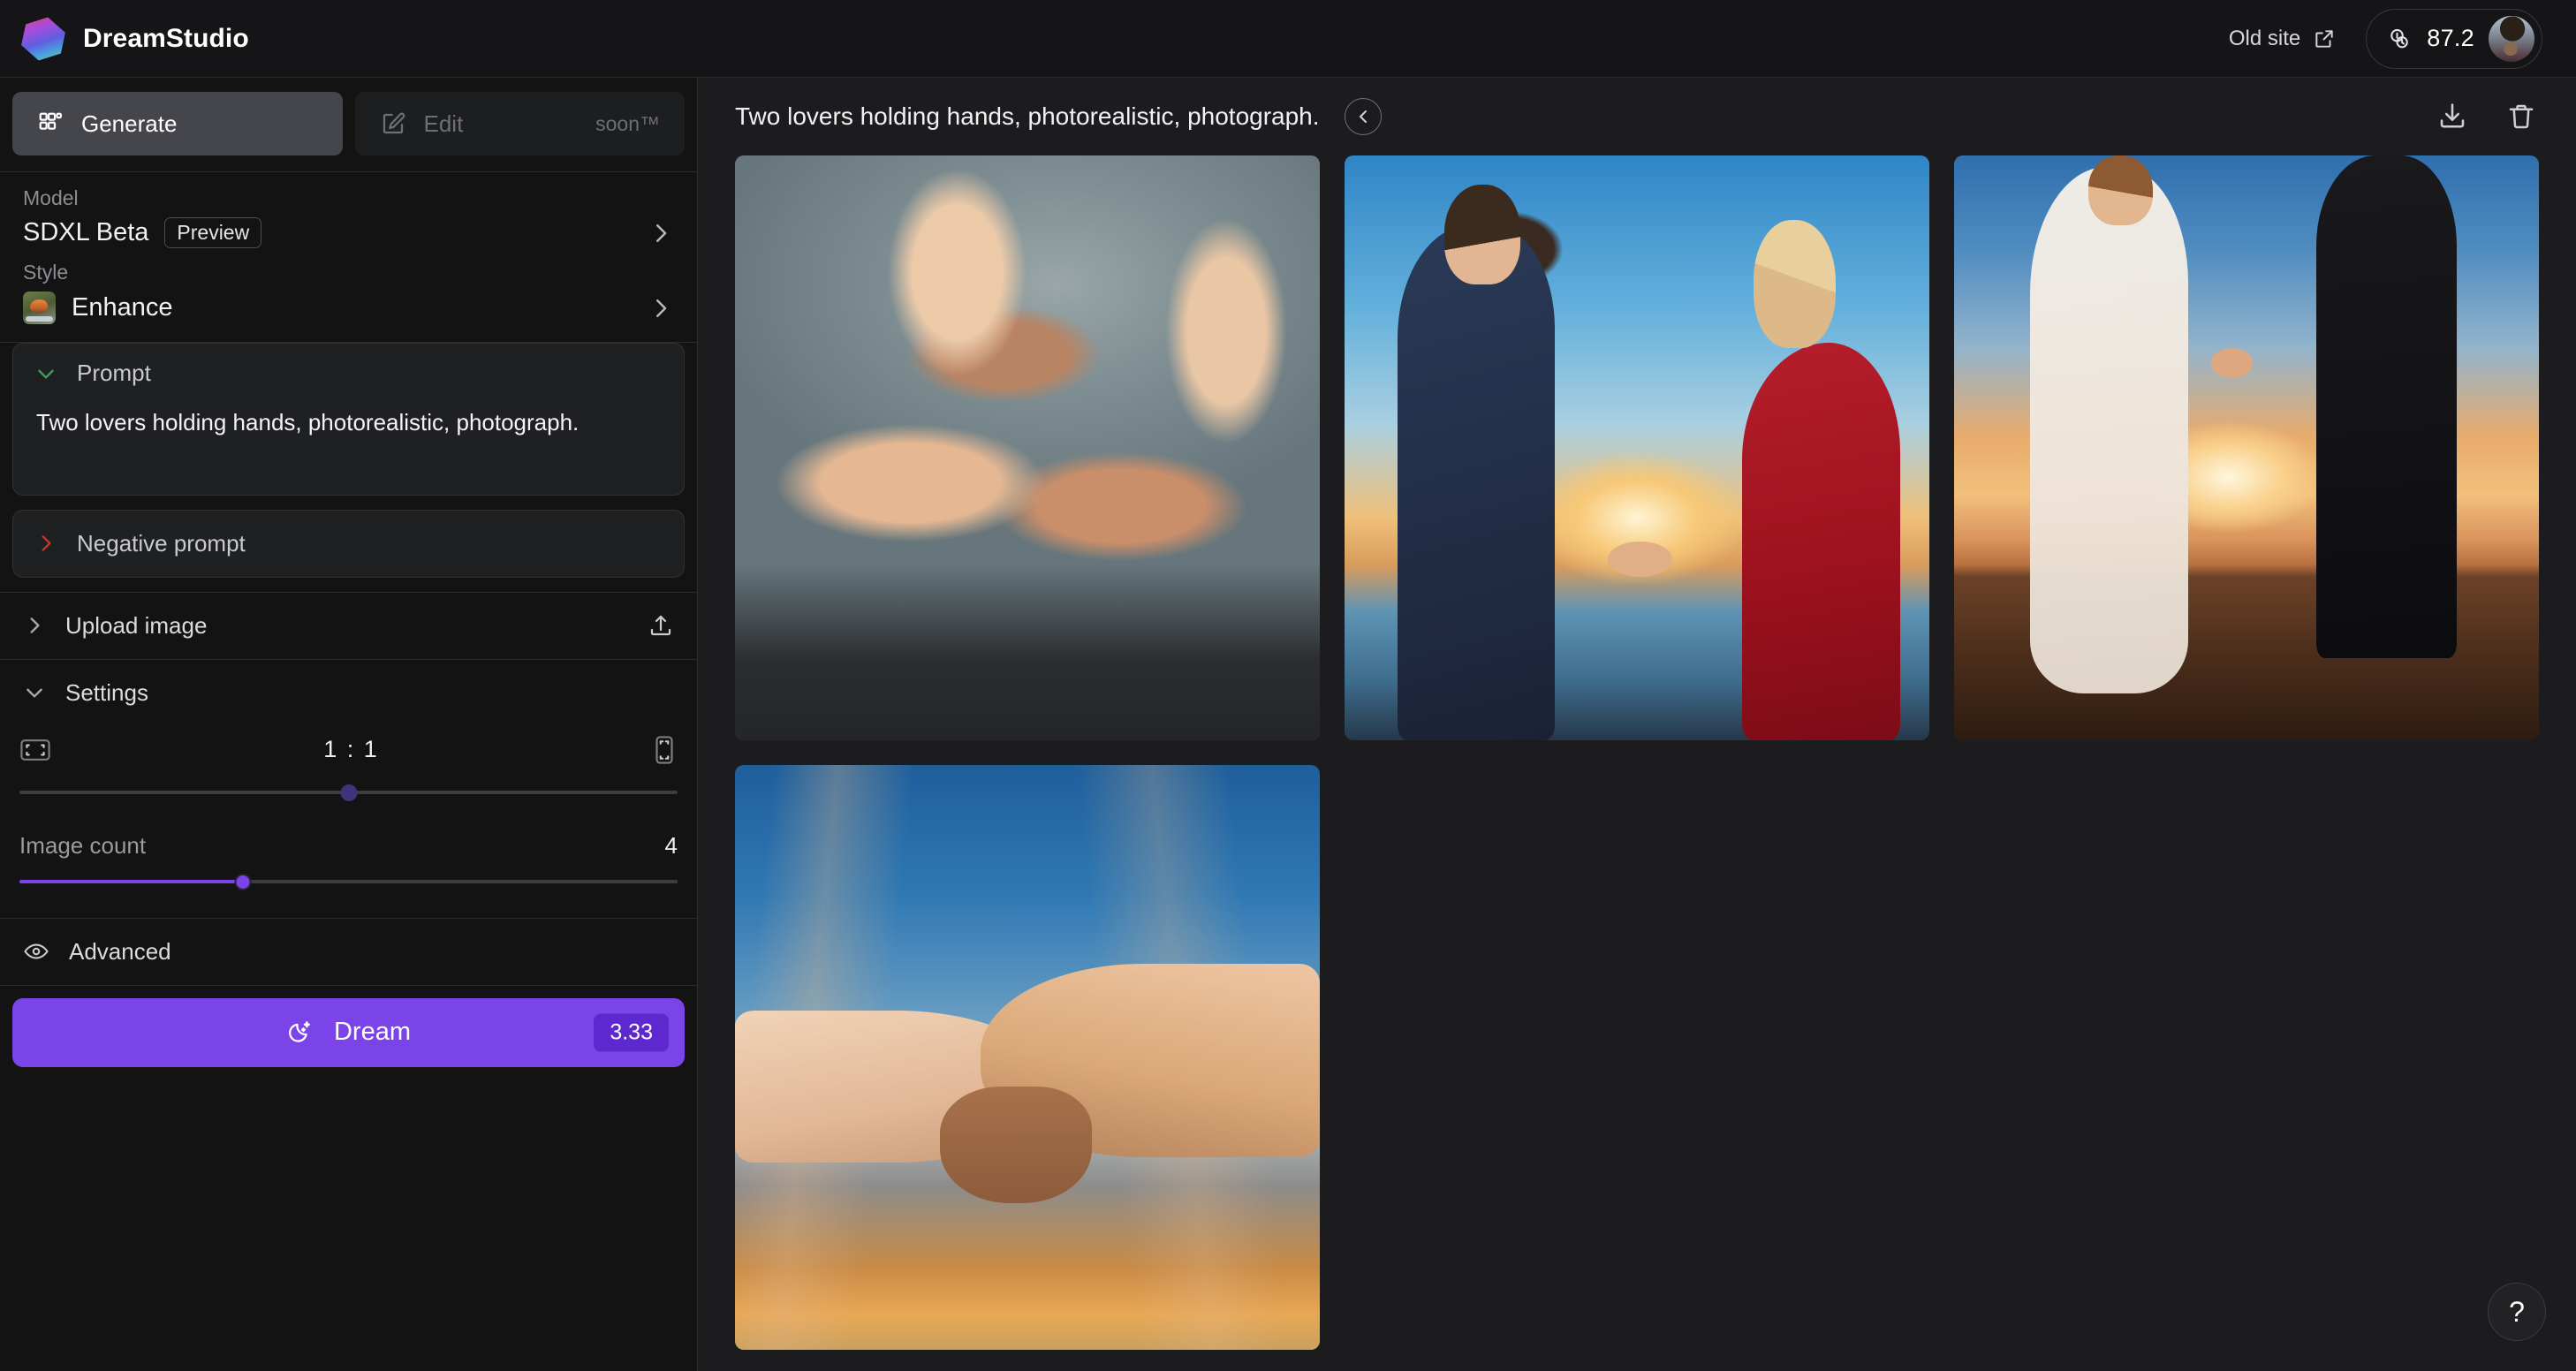 This screenshot has height=1371, width=2576. I want to click on aspect-ratio-value: 1, so click(351, 749).